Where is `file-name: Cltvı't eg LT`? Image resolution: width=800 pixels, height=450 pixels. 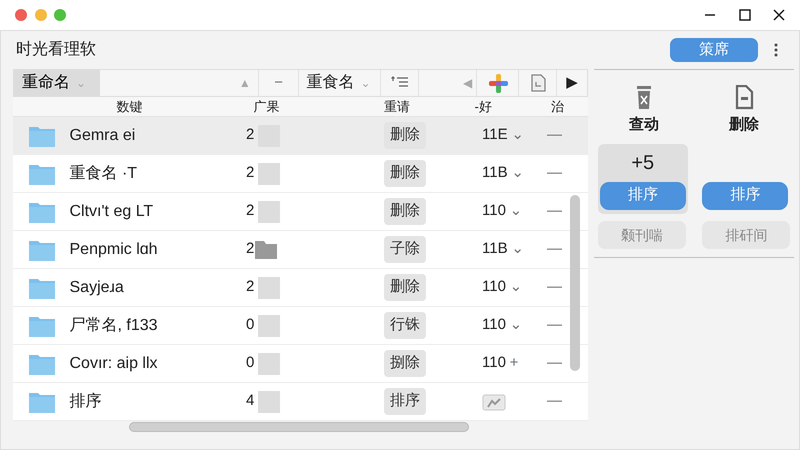
file-name: Cltvı't eg LT is located at coordinates (112, 212).